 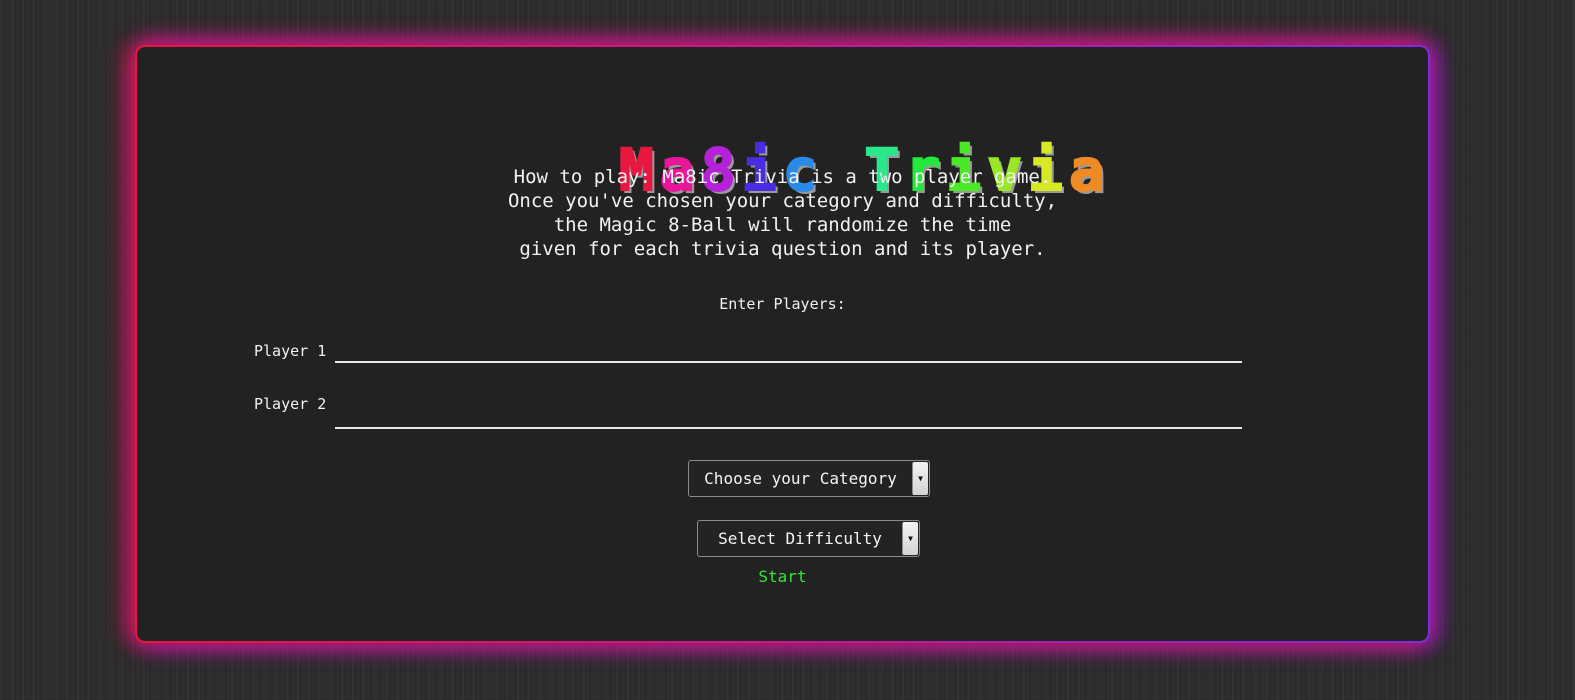 What do you see at coordinates (800, 478) in the screenshot?
I see `category-select-value: Choose your Category` at bounding box center [800, 478].